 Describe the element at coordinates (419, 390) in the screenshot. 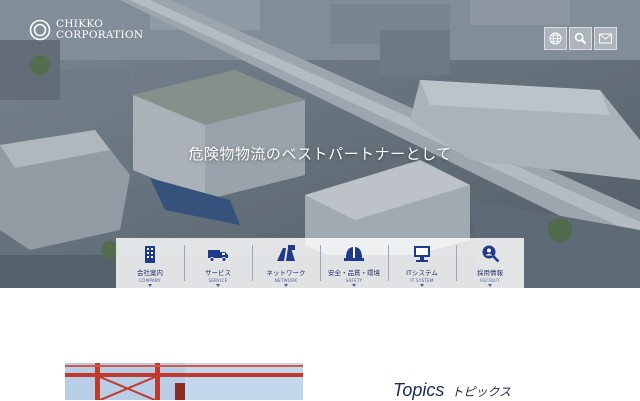

I see `topics-title-en: Topics` at that location.